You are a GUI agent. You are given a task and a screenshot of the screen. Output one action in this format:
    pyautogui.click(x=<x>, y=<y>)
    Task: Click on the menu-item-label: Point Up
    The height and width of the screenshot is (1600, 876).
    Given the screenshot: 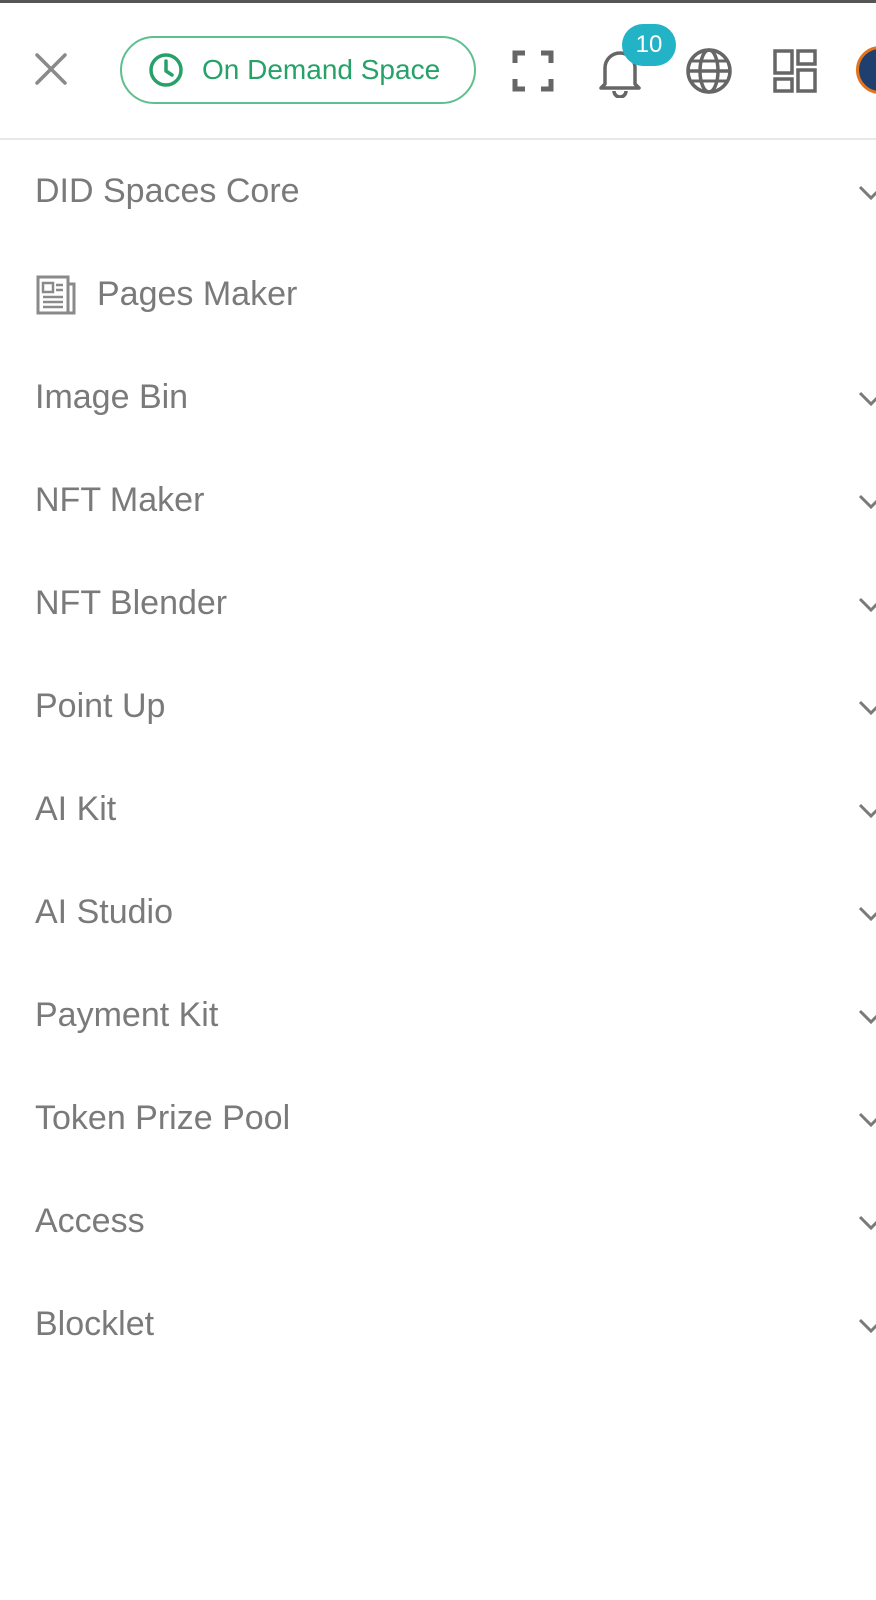 What is the action you would take?
    pyautogui.click(x=100, y=706)
    